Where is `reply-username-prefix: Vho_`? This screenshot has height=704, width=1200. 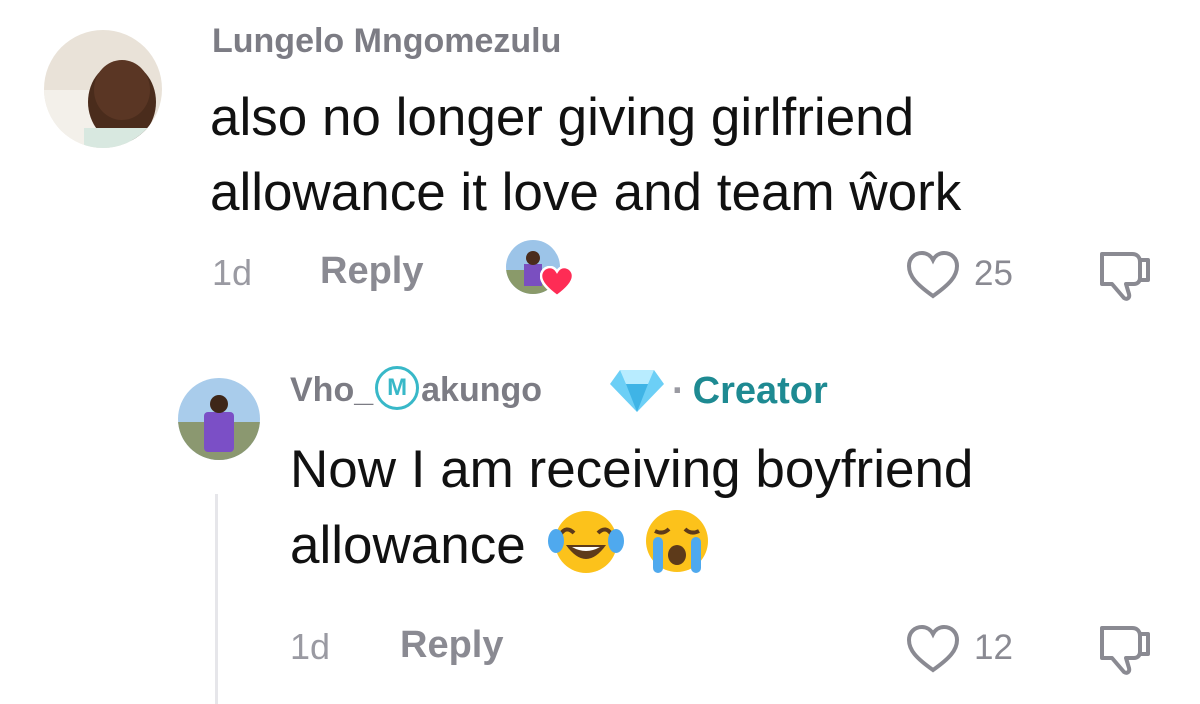
reply-username-prefix: Vho_ is located at coordinates (332, 389).